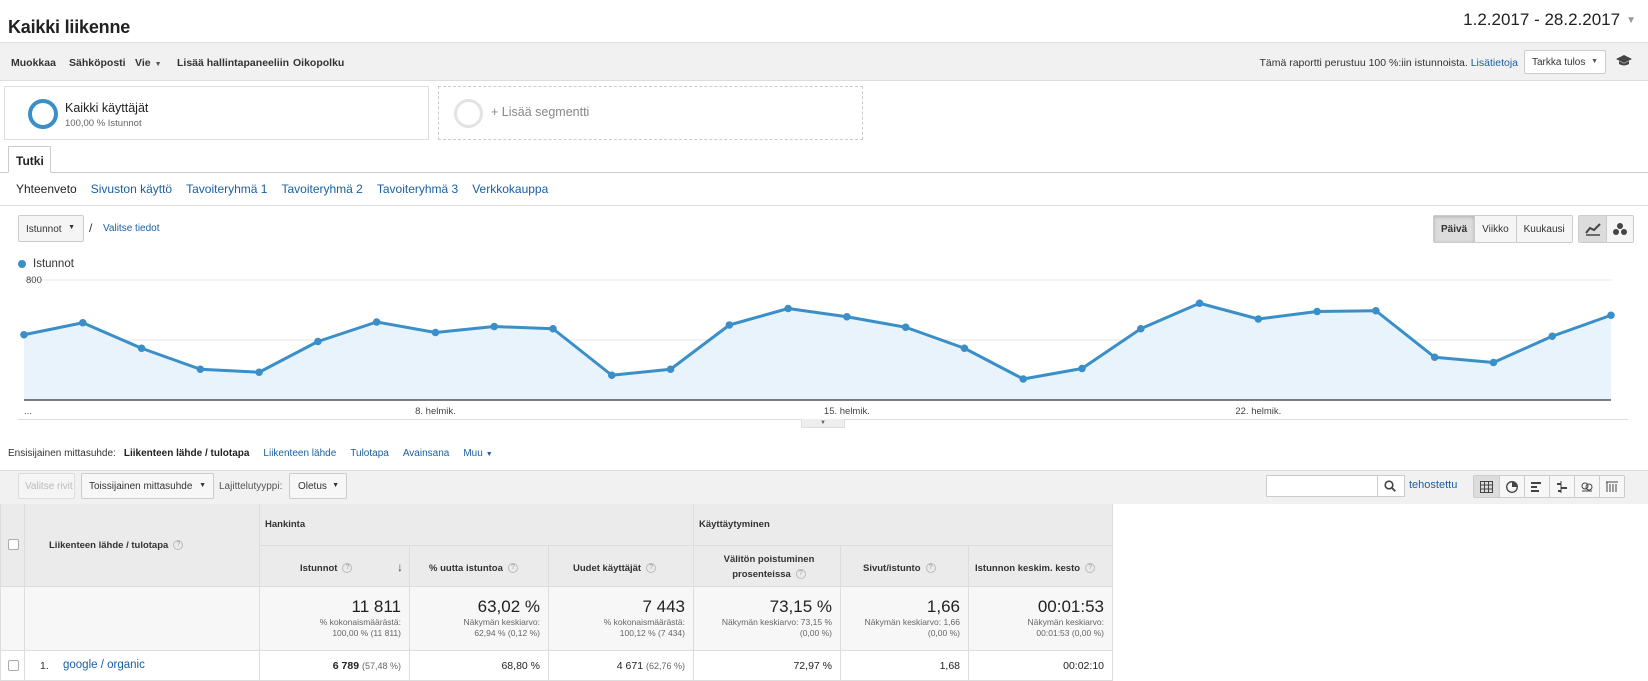  Describe the element at coordinates (43, 114) in the screenshot. I see `segment-ring-icon` at that location.